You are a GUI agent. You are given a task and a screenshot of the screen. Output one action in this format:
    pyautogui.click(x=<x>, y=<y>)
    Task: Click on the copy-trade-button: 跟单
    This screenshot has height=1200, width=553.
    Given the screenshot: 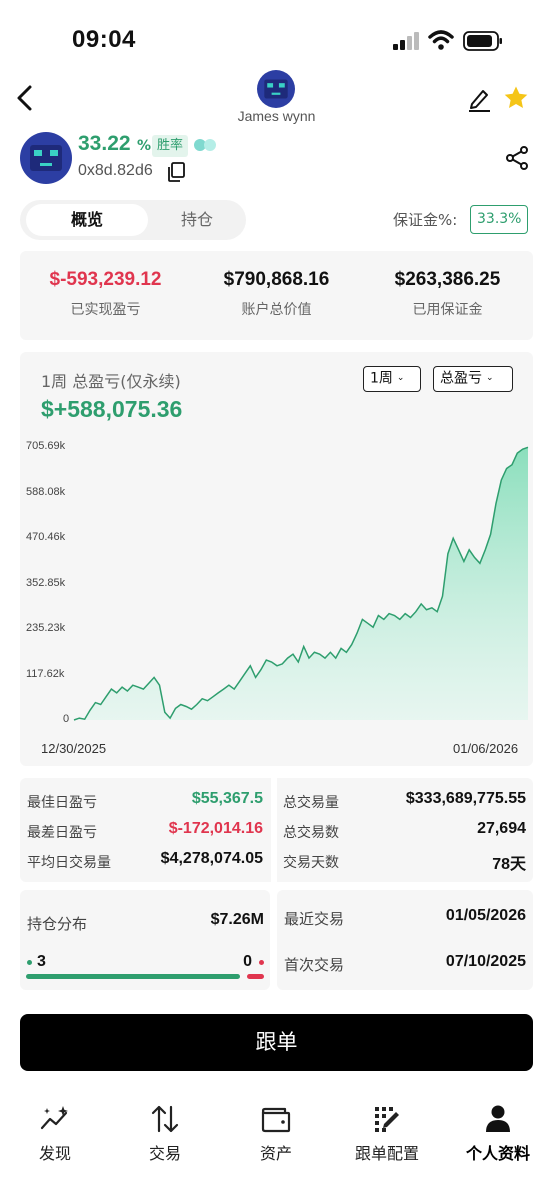 What is the action you would take?
    pyautogui.click(x=276, y=1042)
    